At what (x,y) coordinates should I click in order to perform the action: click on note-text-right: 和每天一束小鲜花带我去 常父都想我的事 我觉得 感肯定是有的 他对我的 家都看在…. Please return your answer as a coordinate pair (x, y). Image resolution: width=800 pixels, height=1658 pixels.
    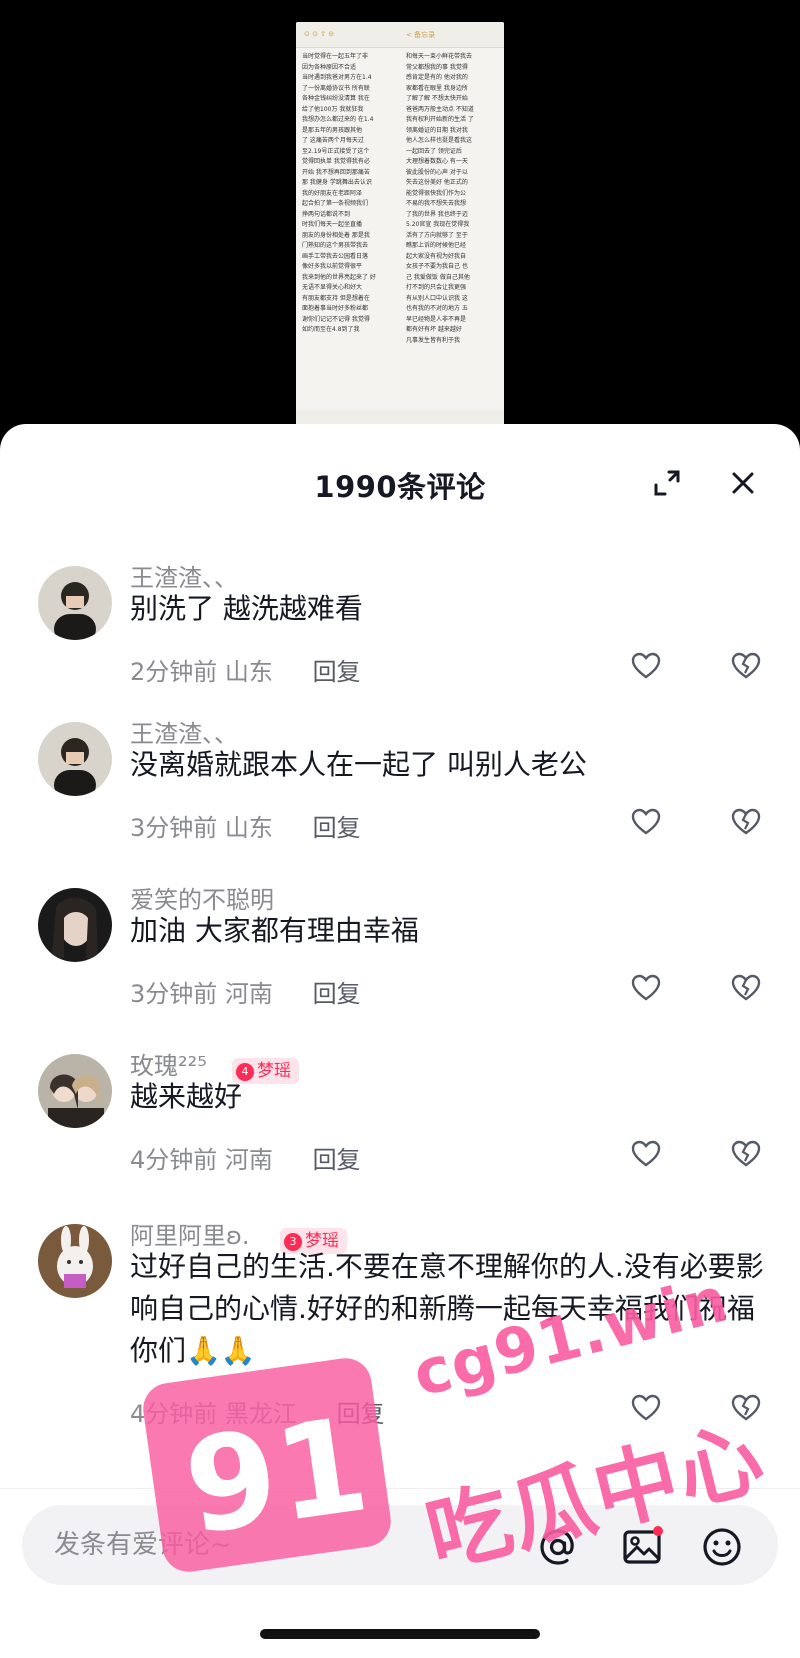
    Looking at the image, I should click on (440, 198).